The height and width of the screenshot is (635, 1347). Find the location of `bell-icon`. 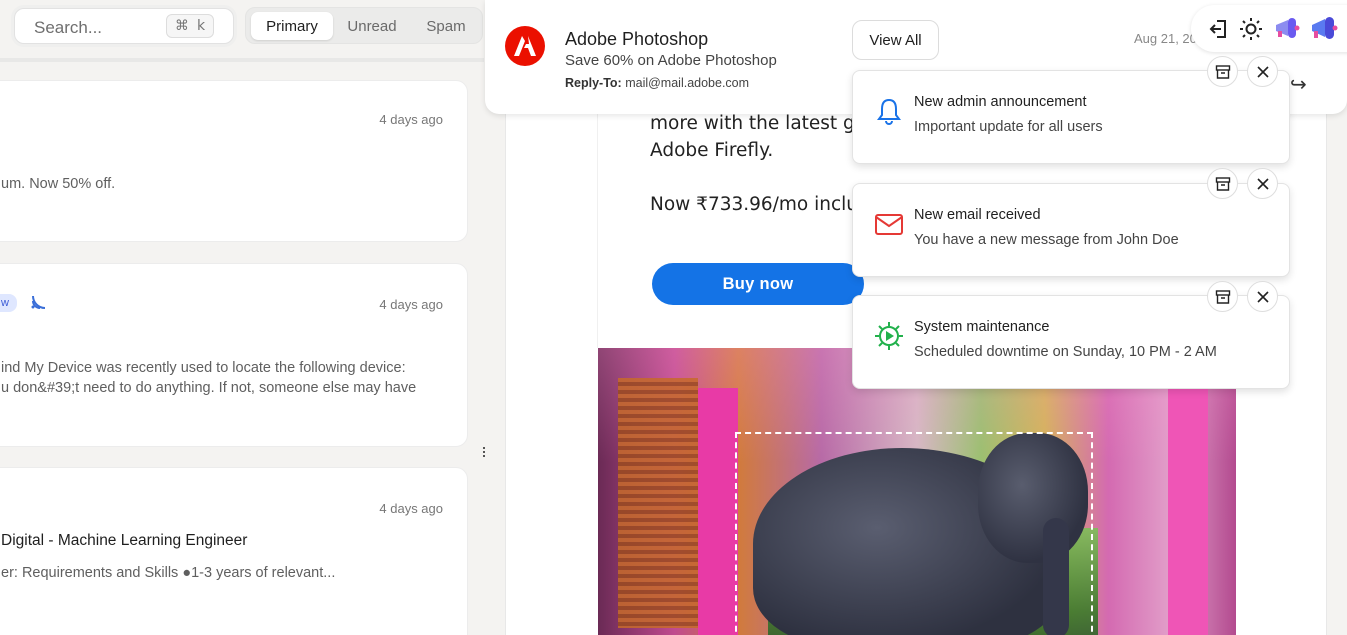

bell-icon is located at coordinates (889, 111).